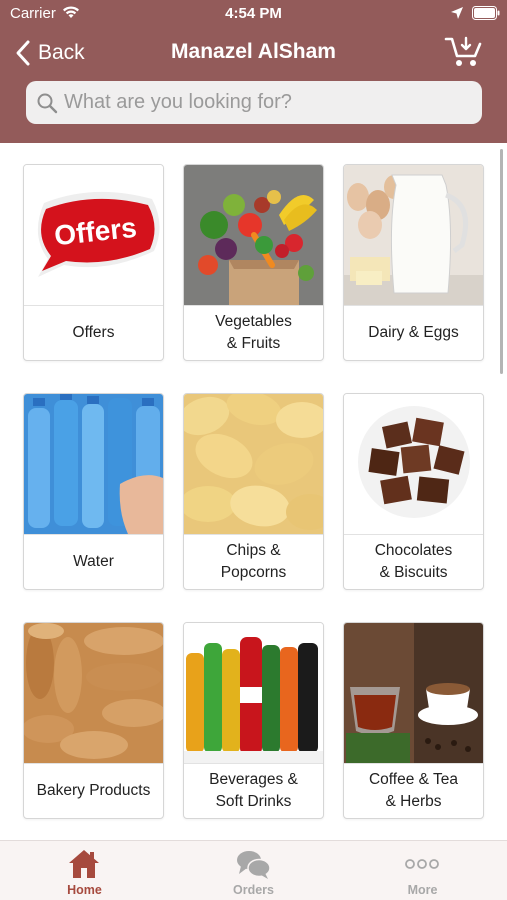 The width and height of the screenshot is (507, 900). What do you see at coordinates (84, 864) in the screenshot?
I see `home-icon` at bounding box center [84, 864].